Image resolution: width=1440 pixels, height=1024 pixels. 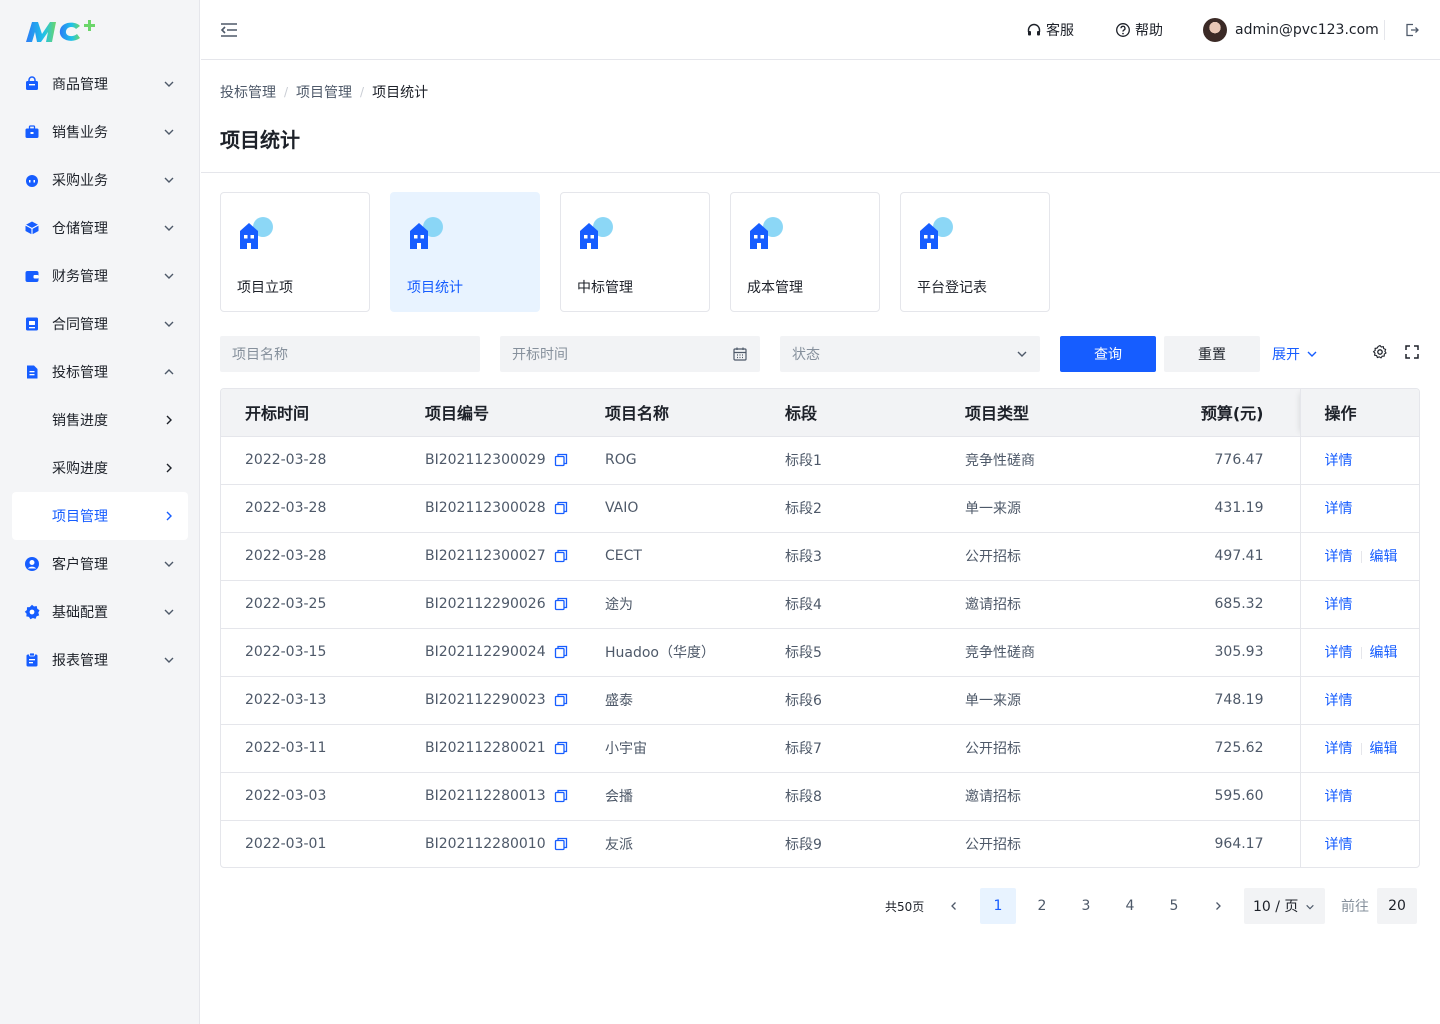 What do you see at coordinates (1031, 651) in the screenshot?
I see `project-type-cell: 竞争性磋商` at bounding box center [1031, 651].